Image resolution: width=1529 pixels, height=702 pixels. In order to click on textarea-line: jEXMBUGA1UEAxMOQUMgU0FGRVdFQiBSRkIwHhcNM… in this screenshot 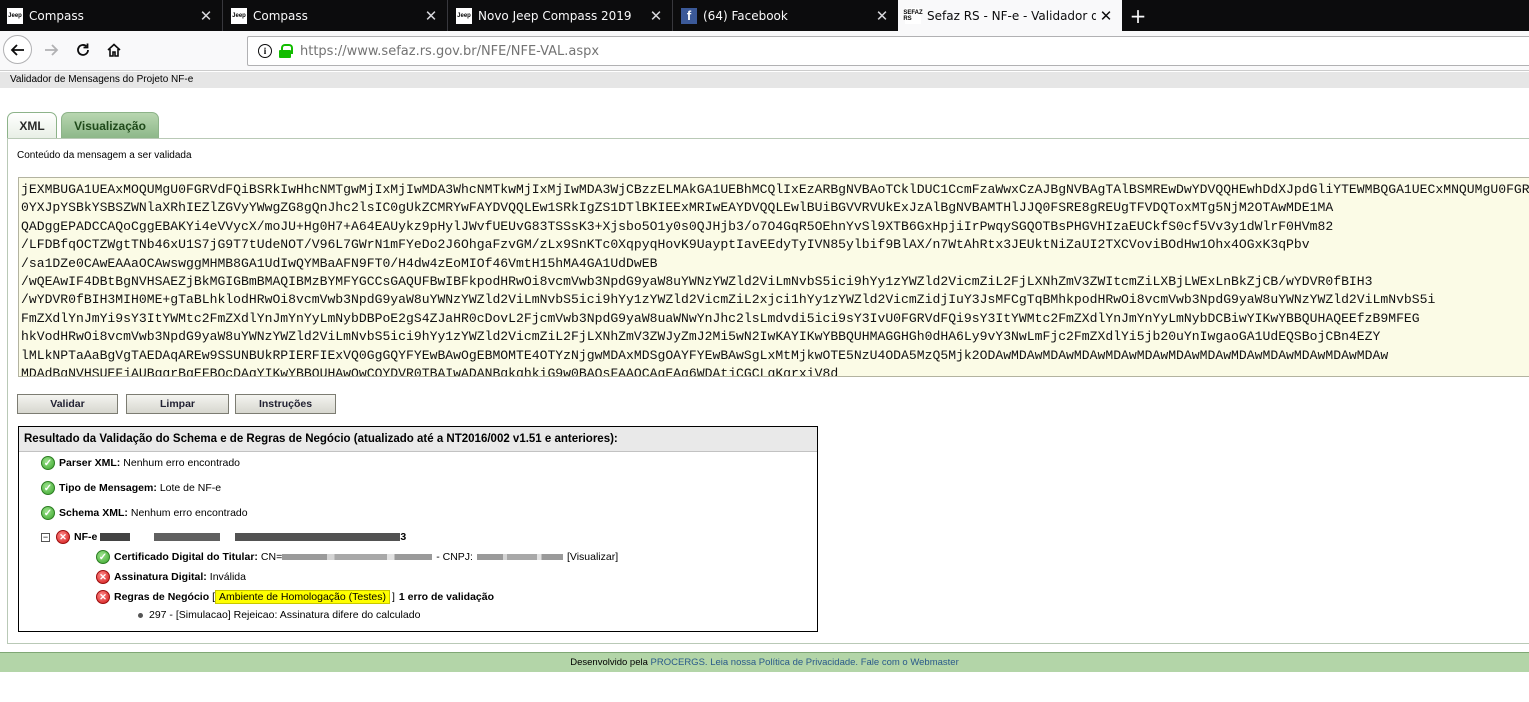, I will do `click(775, 189)`.